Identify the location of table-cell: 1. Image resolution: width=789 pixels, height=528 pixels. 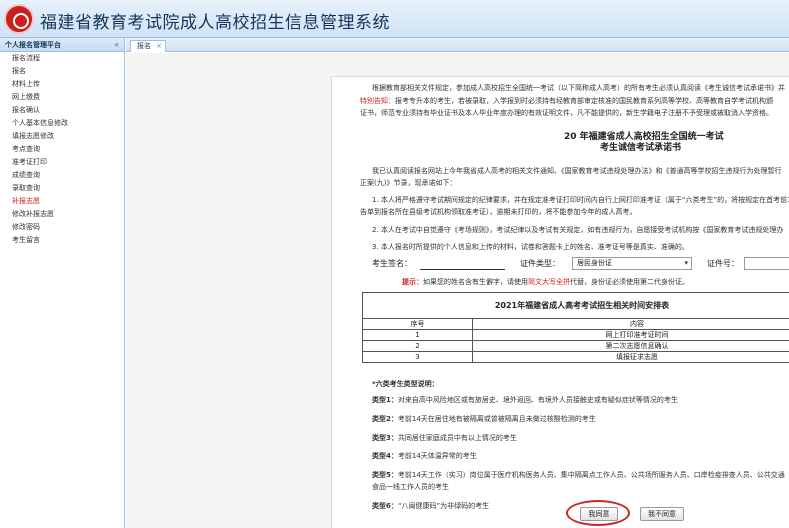
(417, 335).